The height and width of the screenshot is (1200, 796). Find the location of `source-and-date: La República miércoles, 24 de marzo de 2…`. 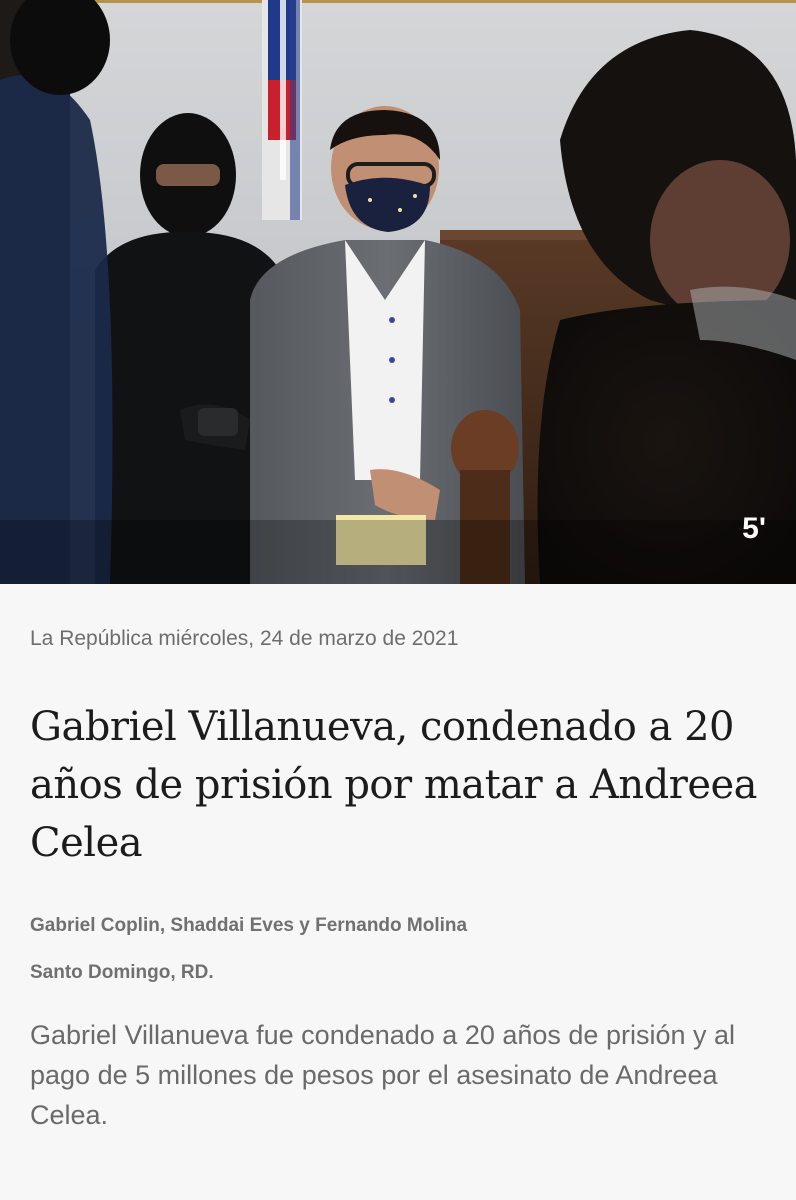

source-and-date: La República miércoles, 24 de marzo de 2… is located at coordinates (244, 638).